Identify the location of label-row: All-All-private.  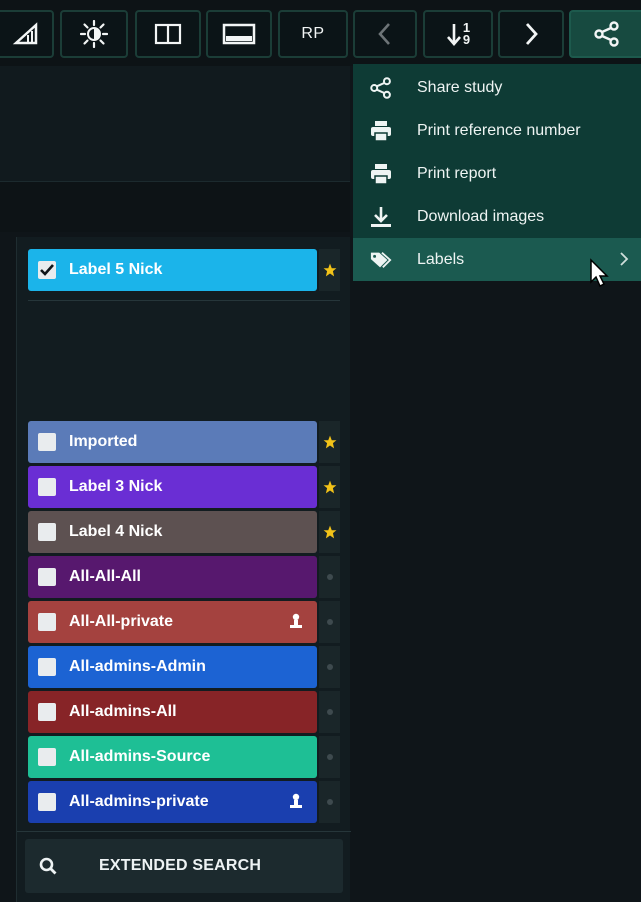
(184, 622).